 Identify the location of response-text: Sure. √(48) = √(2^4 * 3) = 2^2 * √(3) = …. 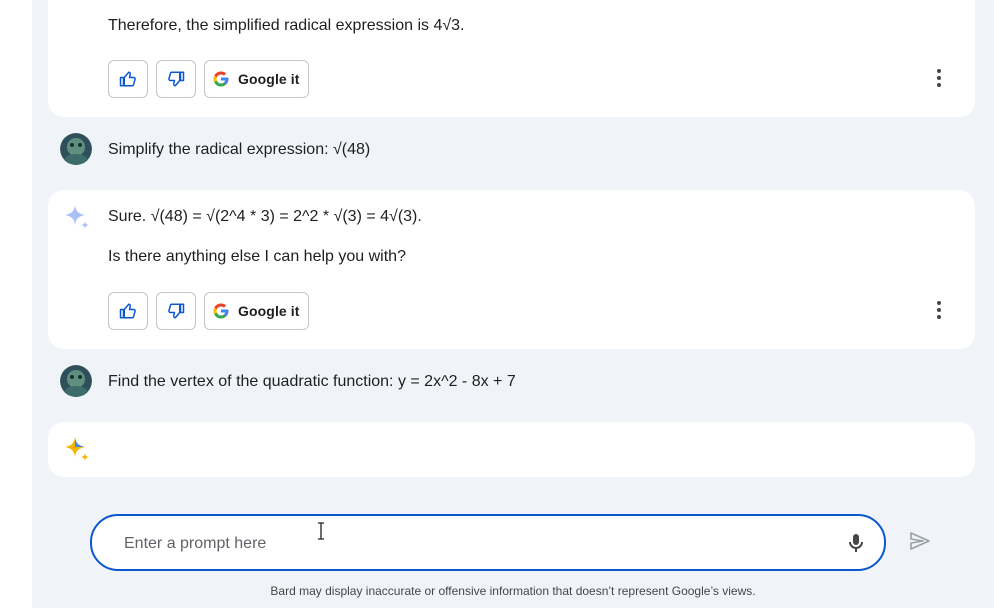
(265, 216).